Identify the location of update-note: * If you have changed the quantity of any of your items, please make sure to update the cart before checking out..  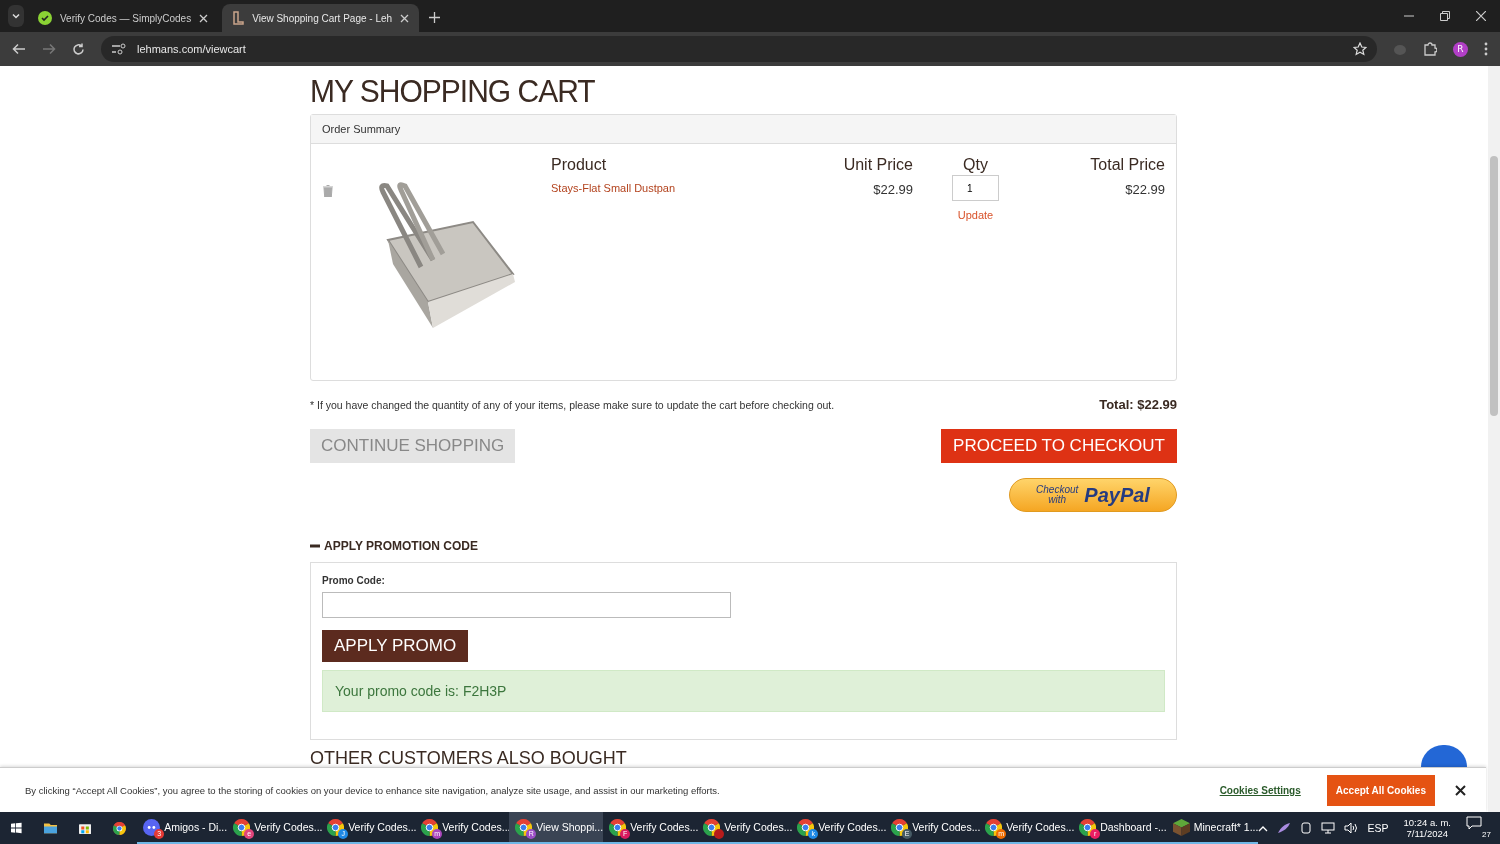
(572, 404).